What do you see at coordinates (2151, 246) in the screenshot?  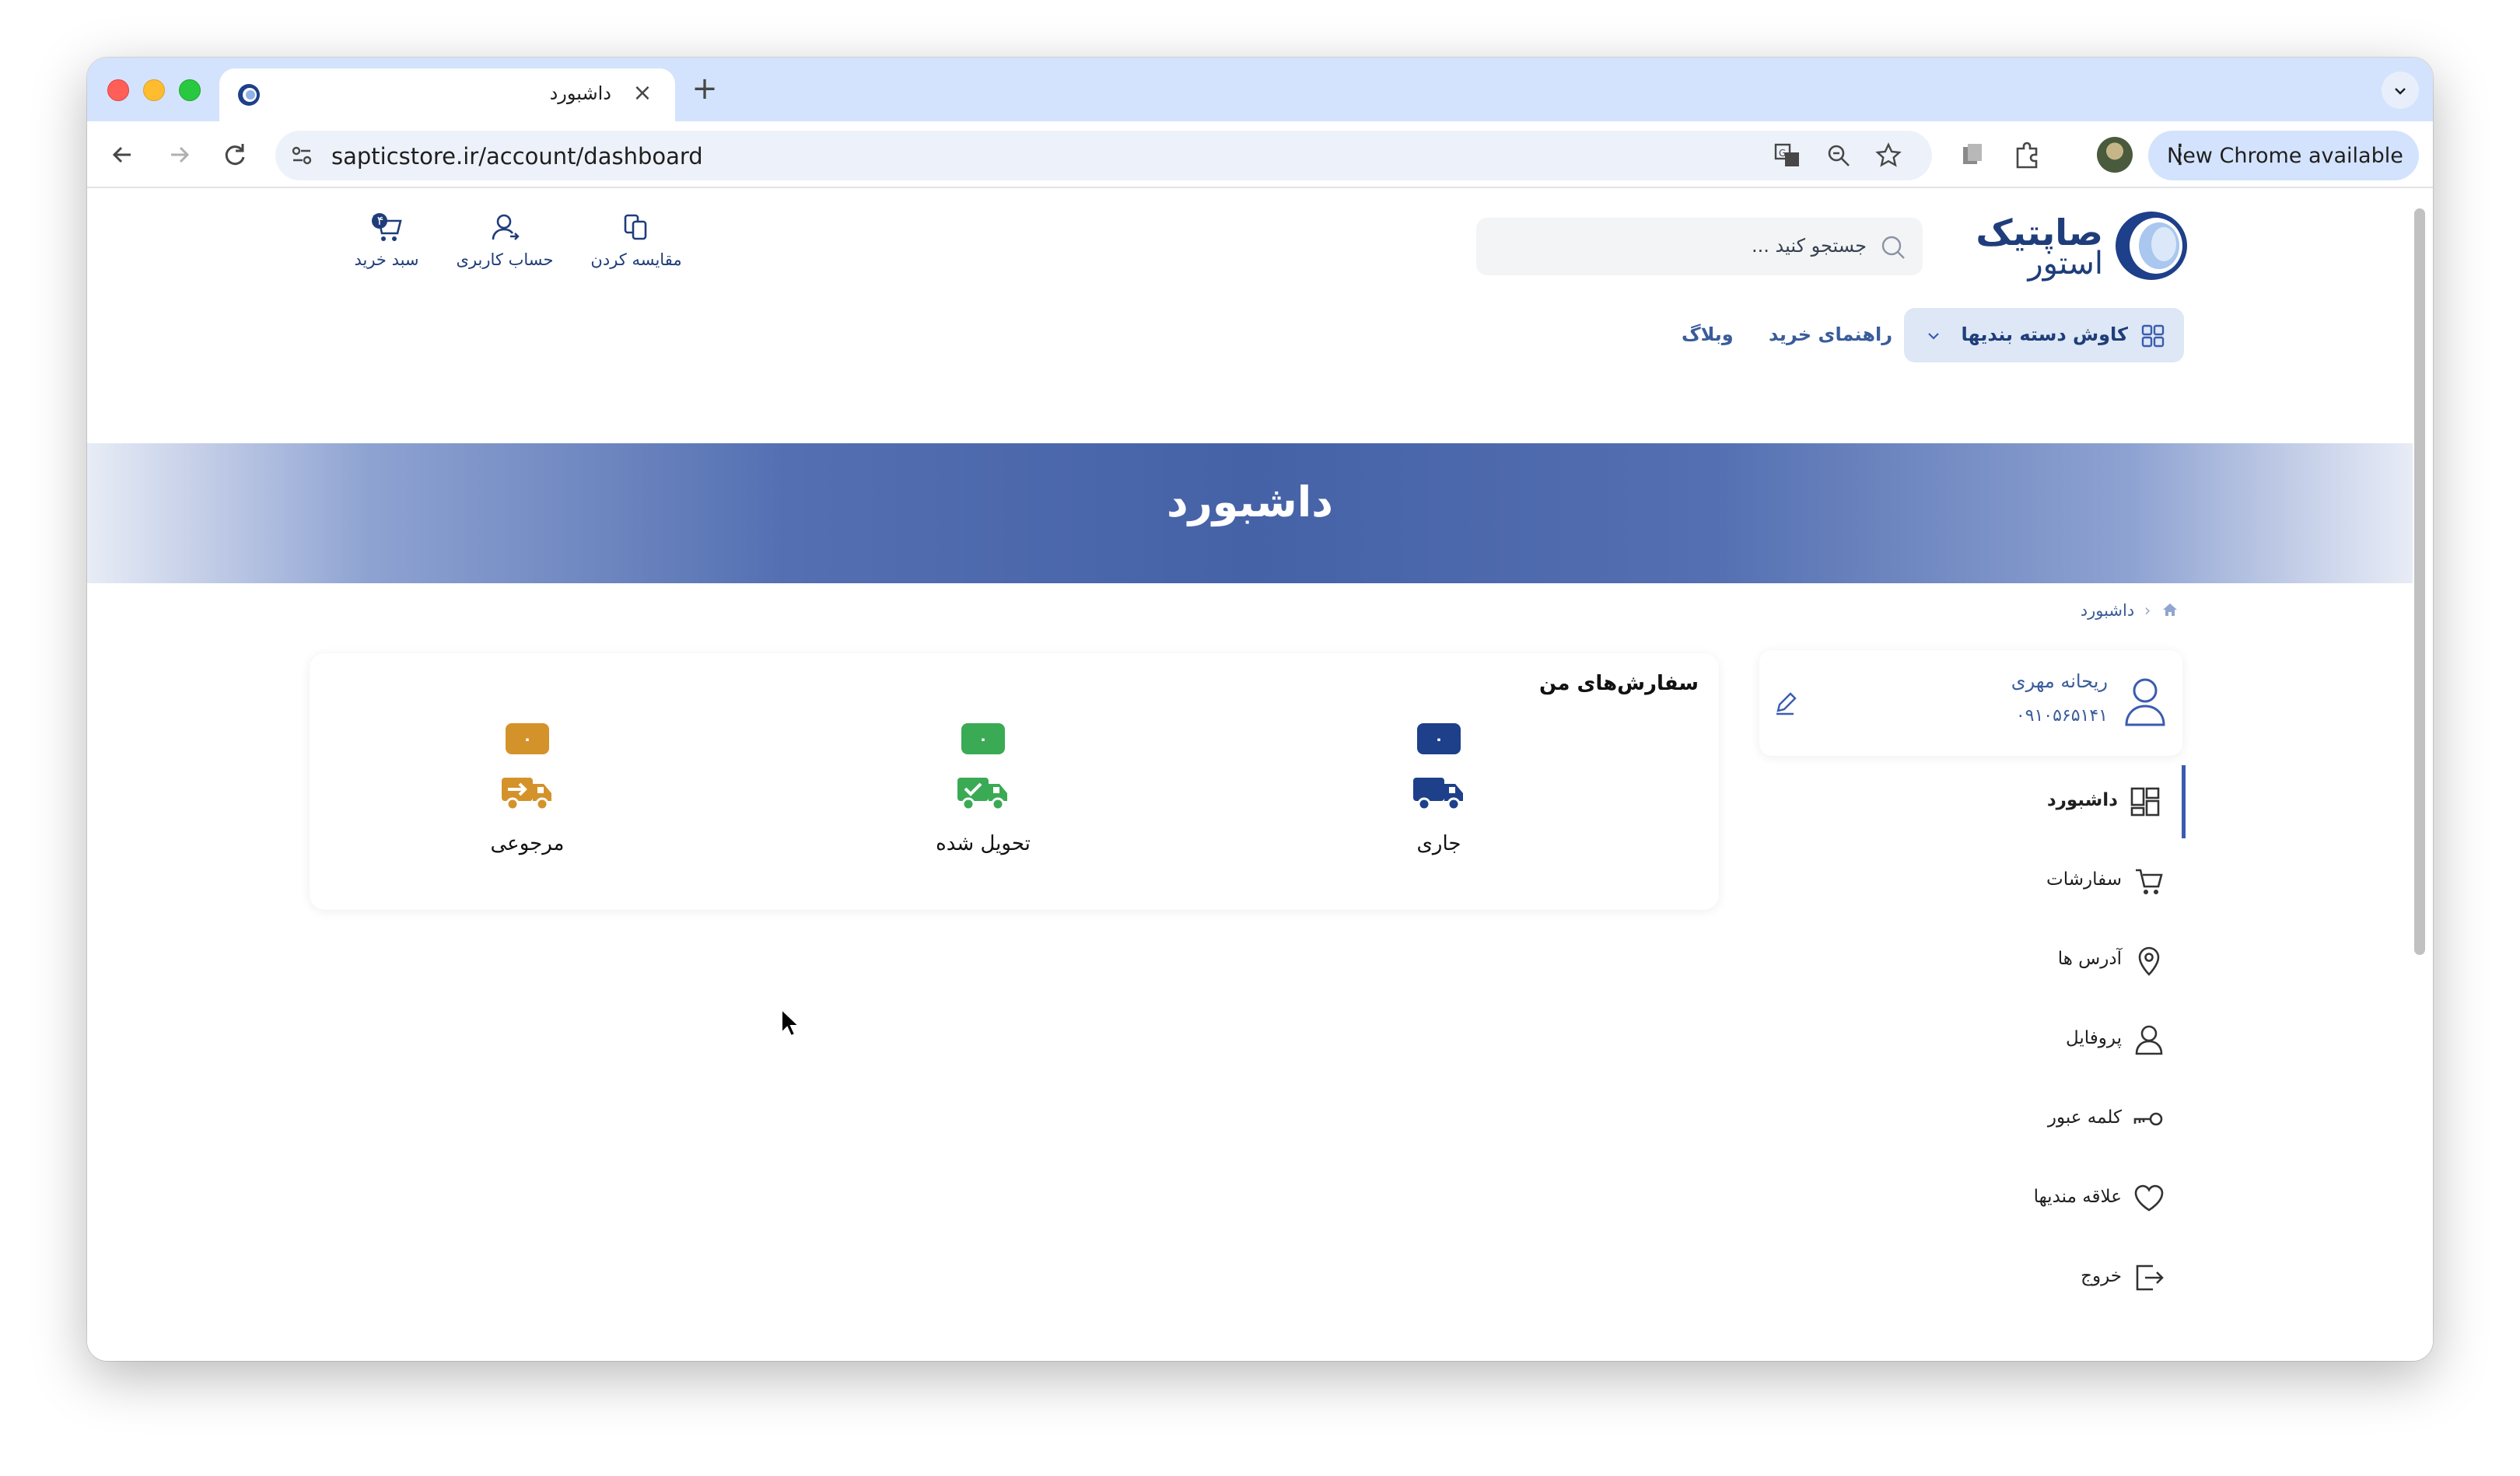 I see `logo-mark-icon` at bounding box center [2151, 246].